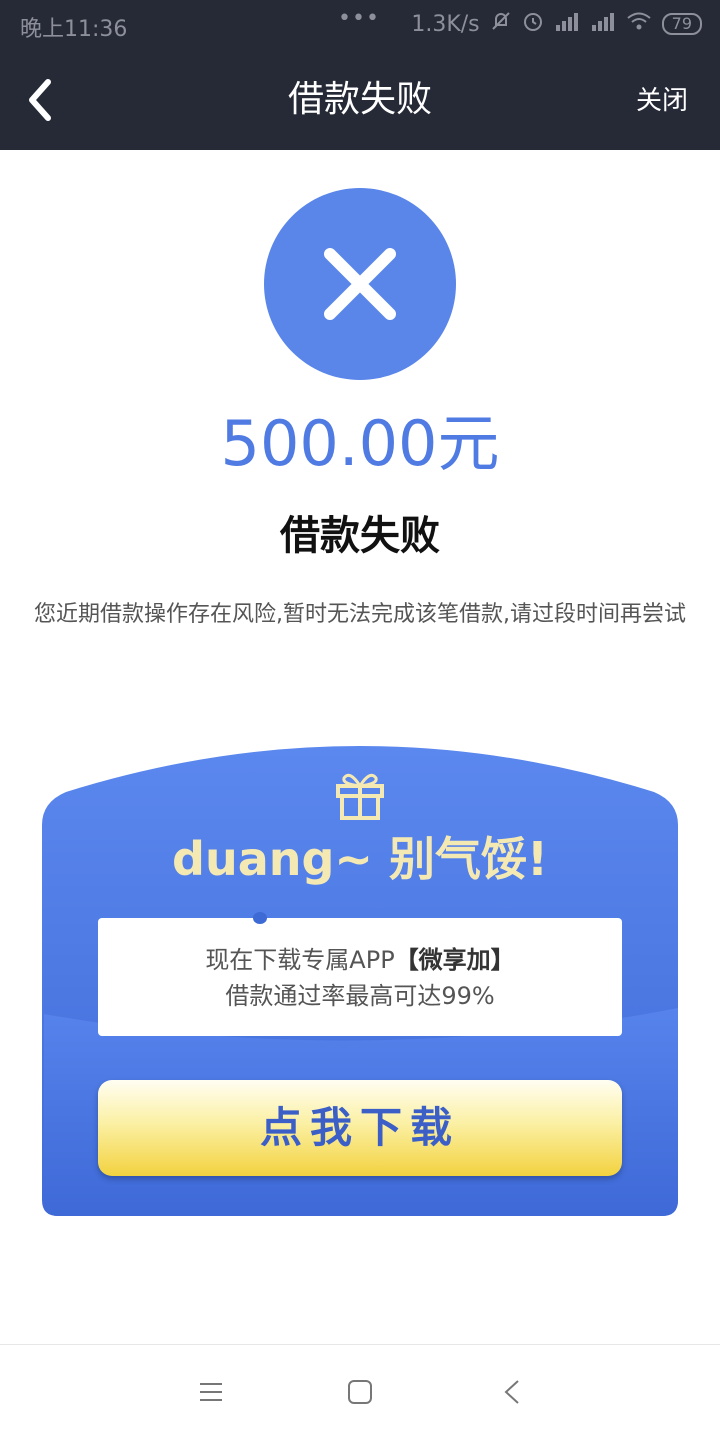 The width and height of the screenshot is (720, 1441). I want to click on download-button: 点我下载, so click(360, 1128).